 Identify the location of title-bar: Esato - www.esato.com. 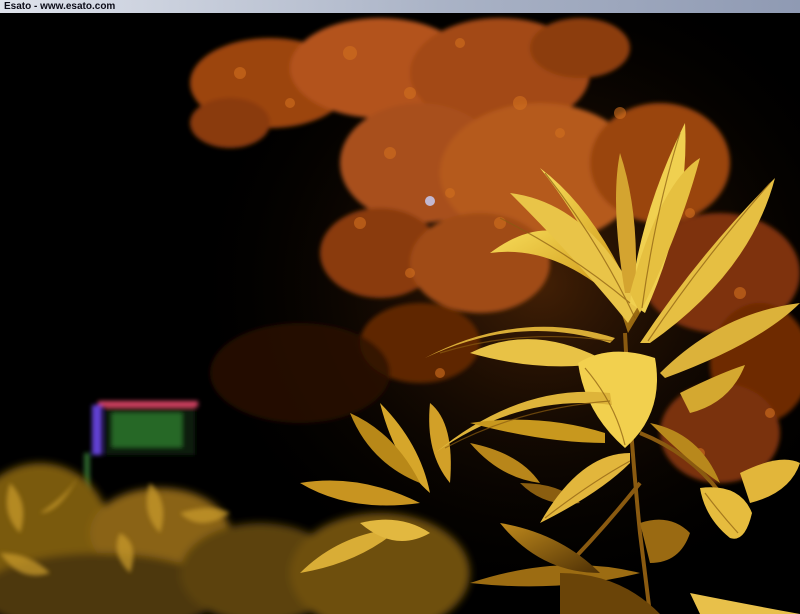
(400, 6).